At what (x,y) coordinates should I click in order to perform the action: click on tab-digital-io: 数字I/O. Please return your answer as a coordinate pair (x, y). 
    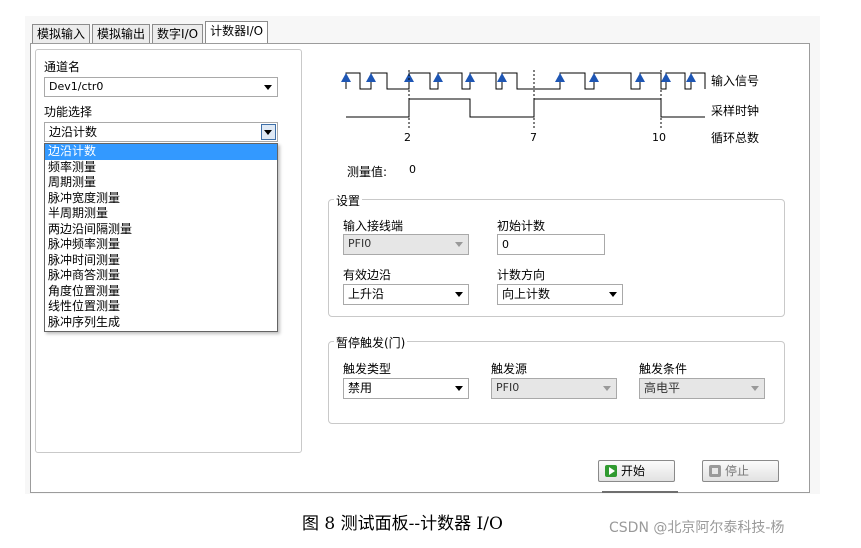
    Looking at the image, I should click on (178, 34).